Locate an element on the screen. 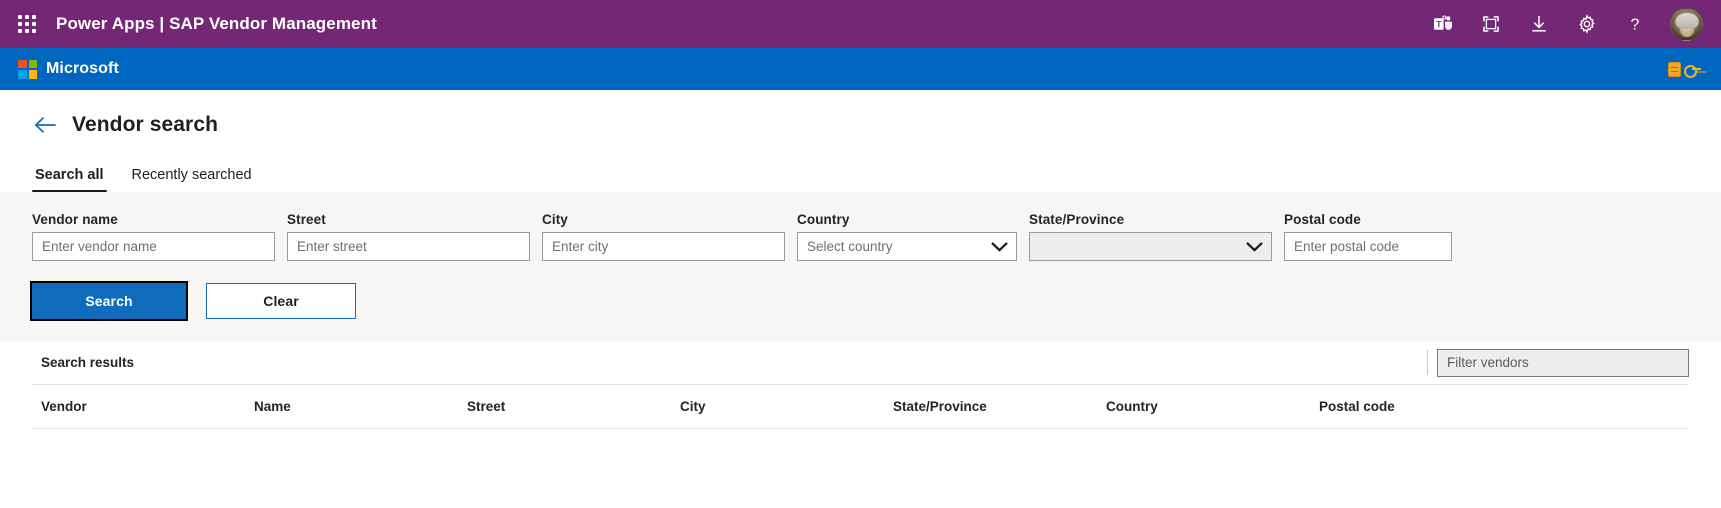 The height and width of the screenshot is (508, 1721). page-title: Vendor search is located at coordinates (145, 124).